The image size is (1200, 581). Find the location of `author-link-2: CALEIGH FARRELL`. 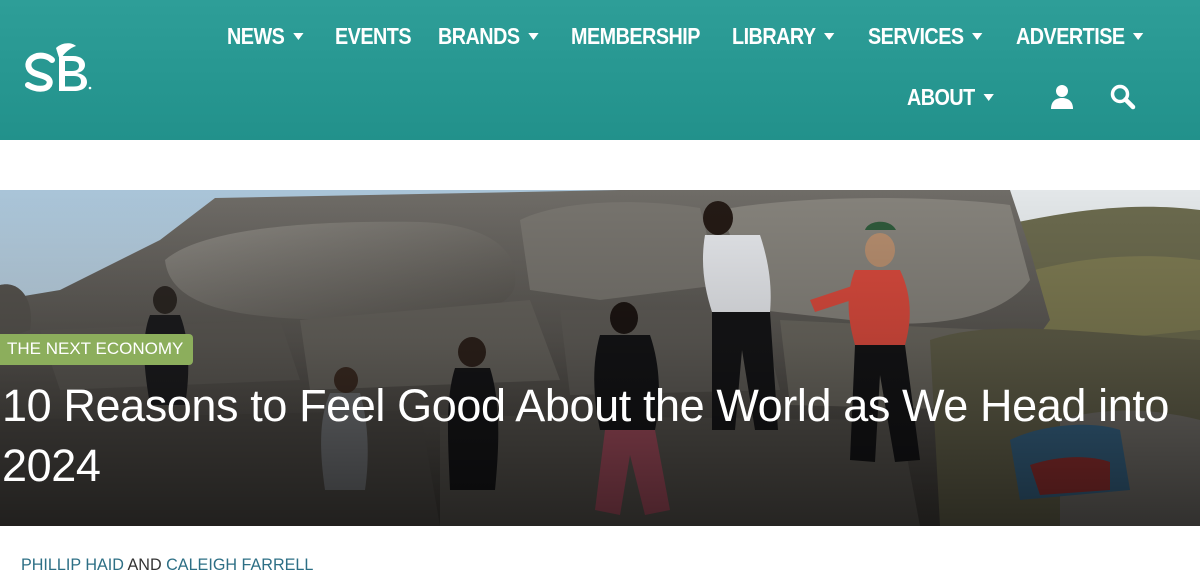

author-link-2: CALEIGH FARRELL is located at coordinates (239, 564).